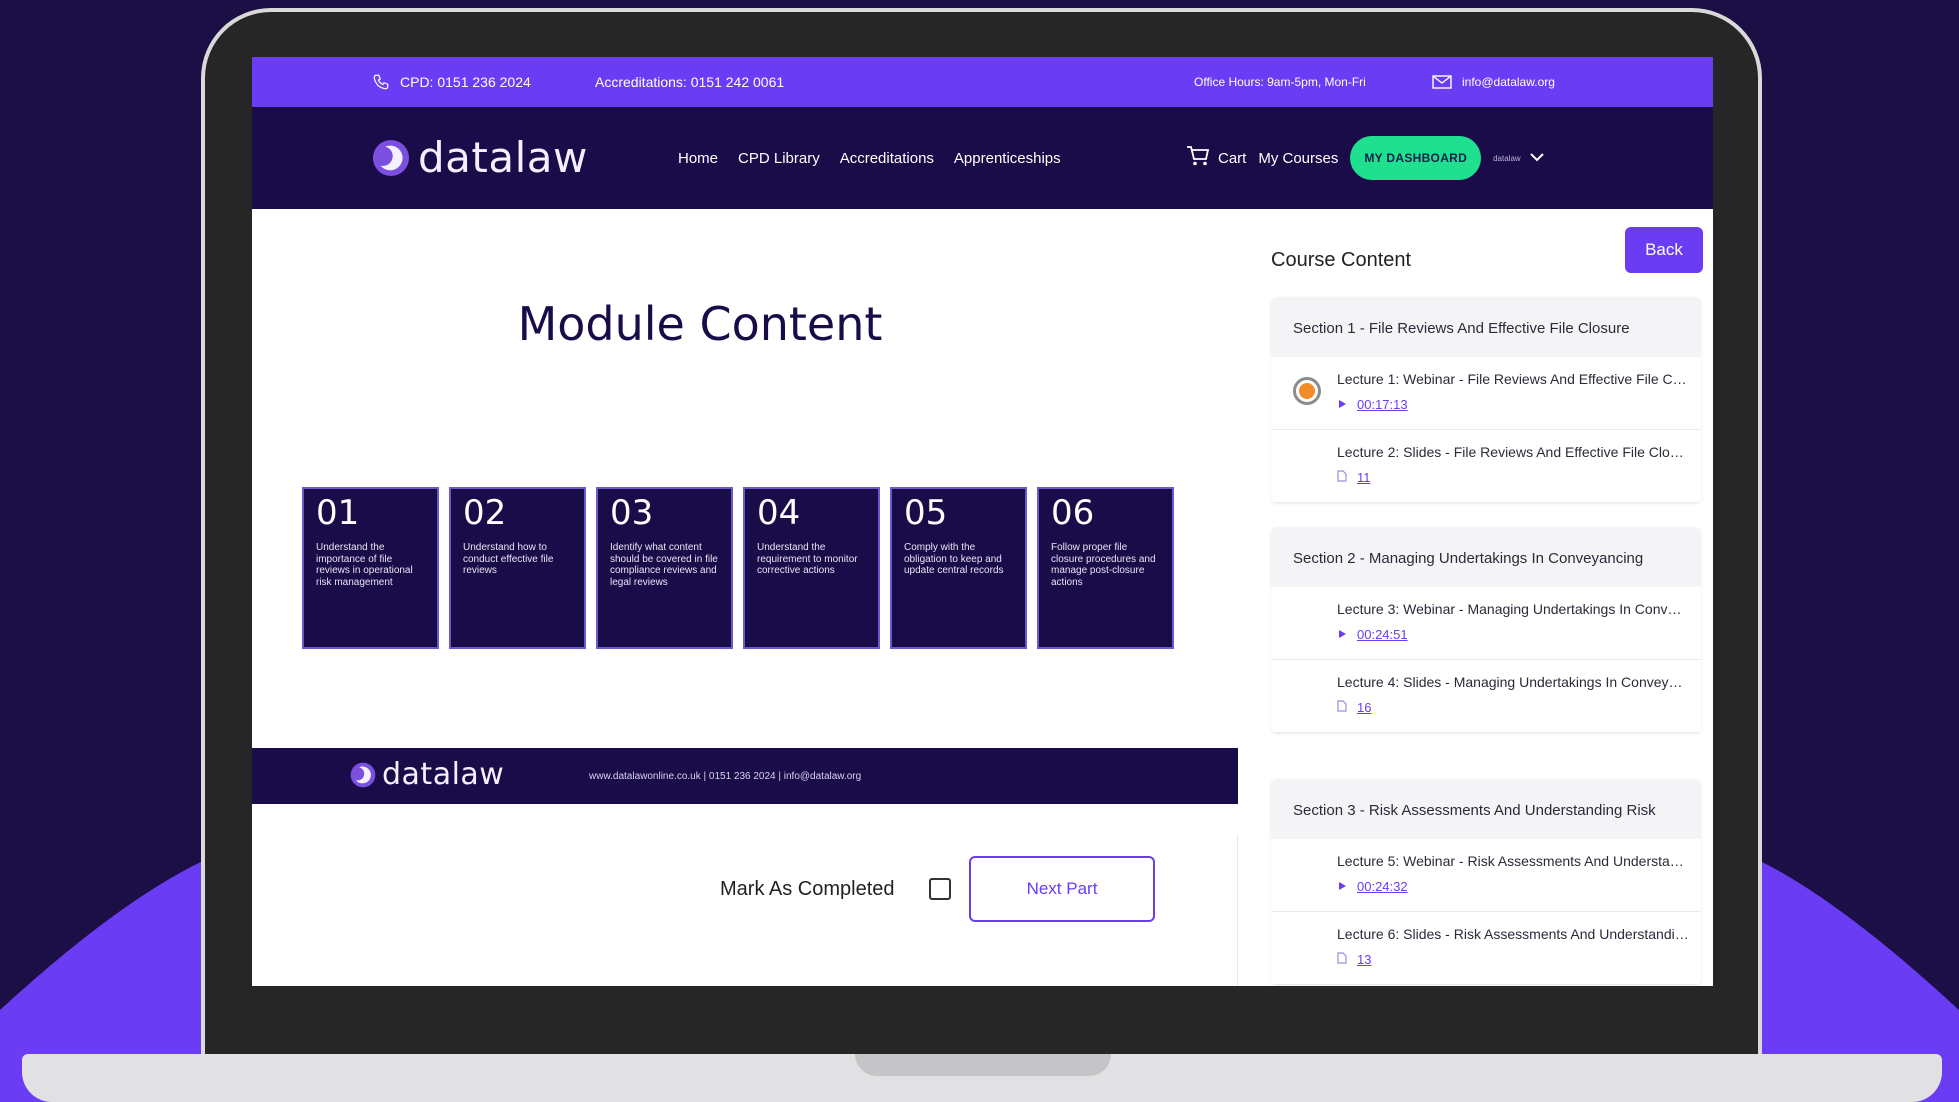 This screenshot has width=1959, height=1102. Describe the element at coordinates (887, 158) in the screenshot. I see `nav-link-accreditations: Accreditations` at that location.